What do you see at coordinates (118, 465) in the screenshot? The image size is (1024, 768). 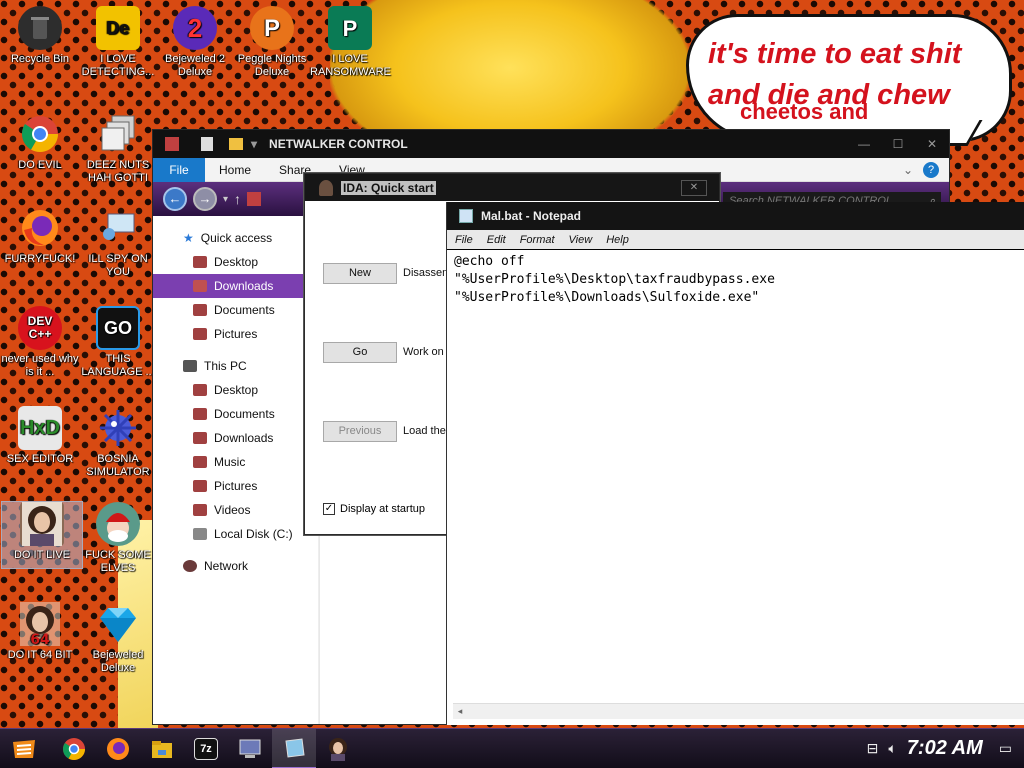 I see `desktop-icon-label: BOSNIA SIMULATOR` at bounding box center [118, 465].